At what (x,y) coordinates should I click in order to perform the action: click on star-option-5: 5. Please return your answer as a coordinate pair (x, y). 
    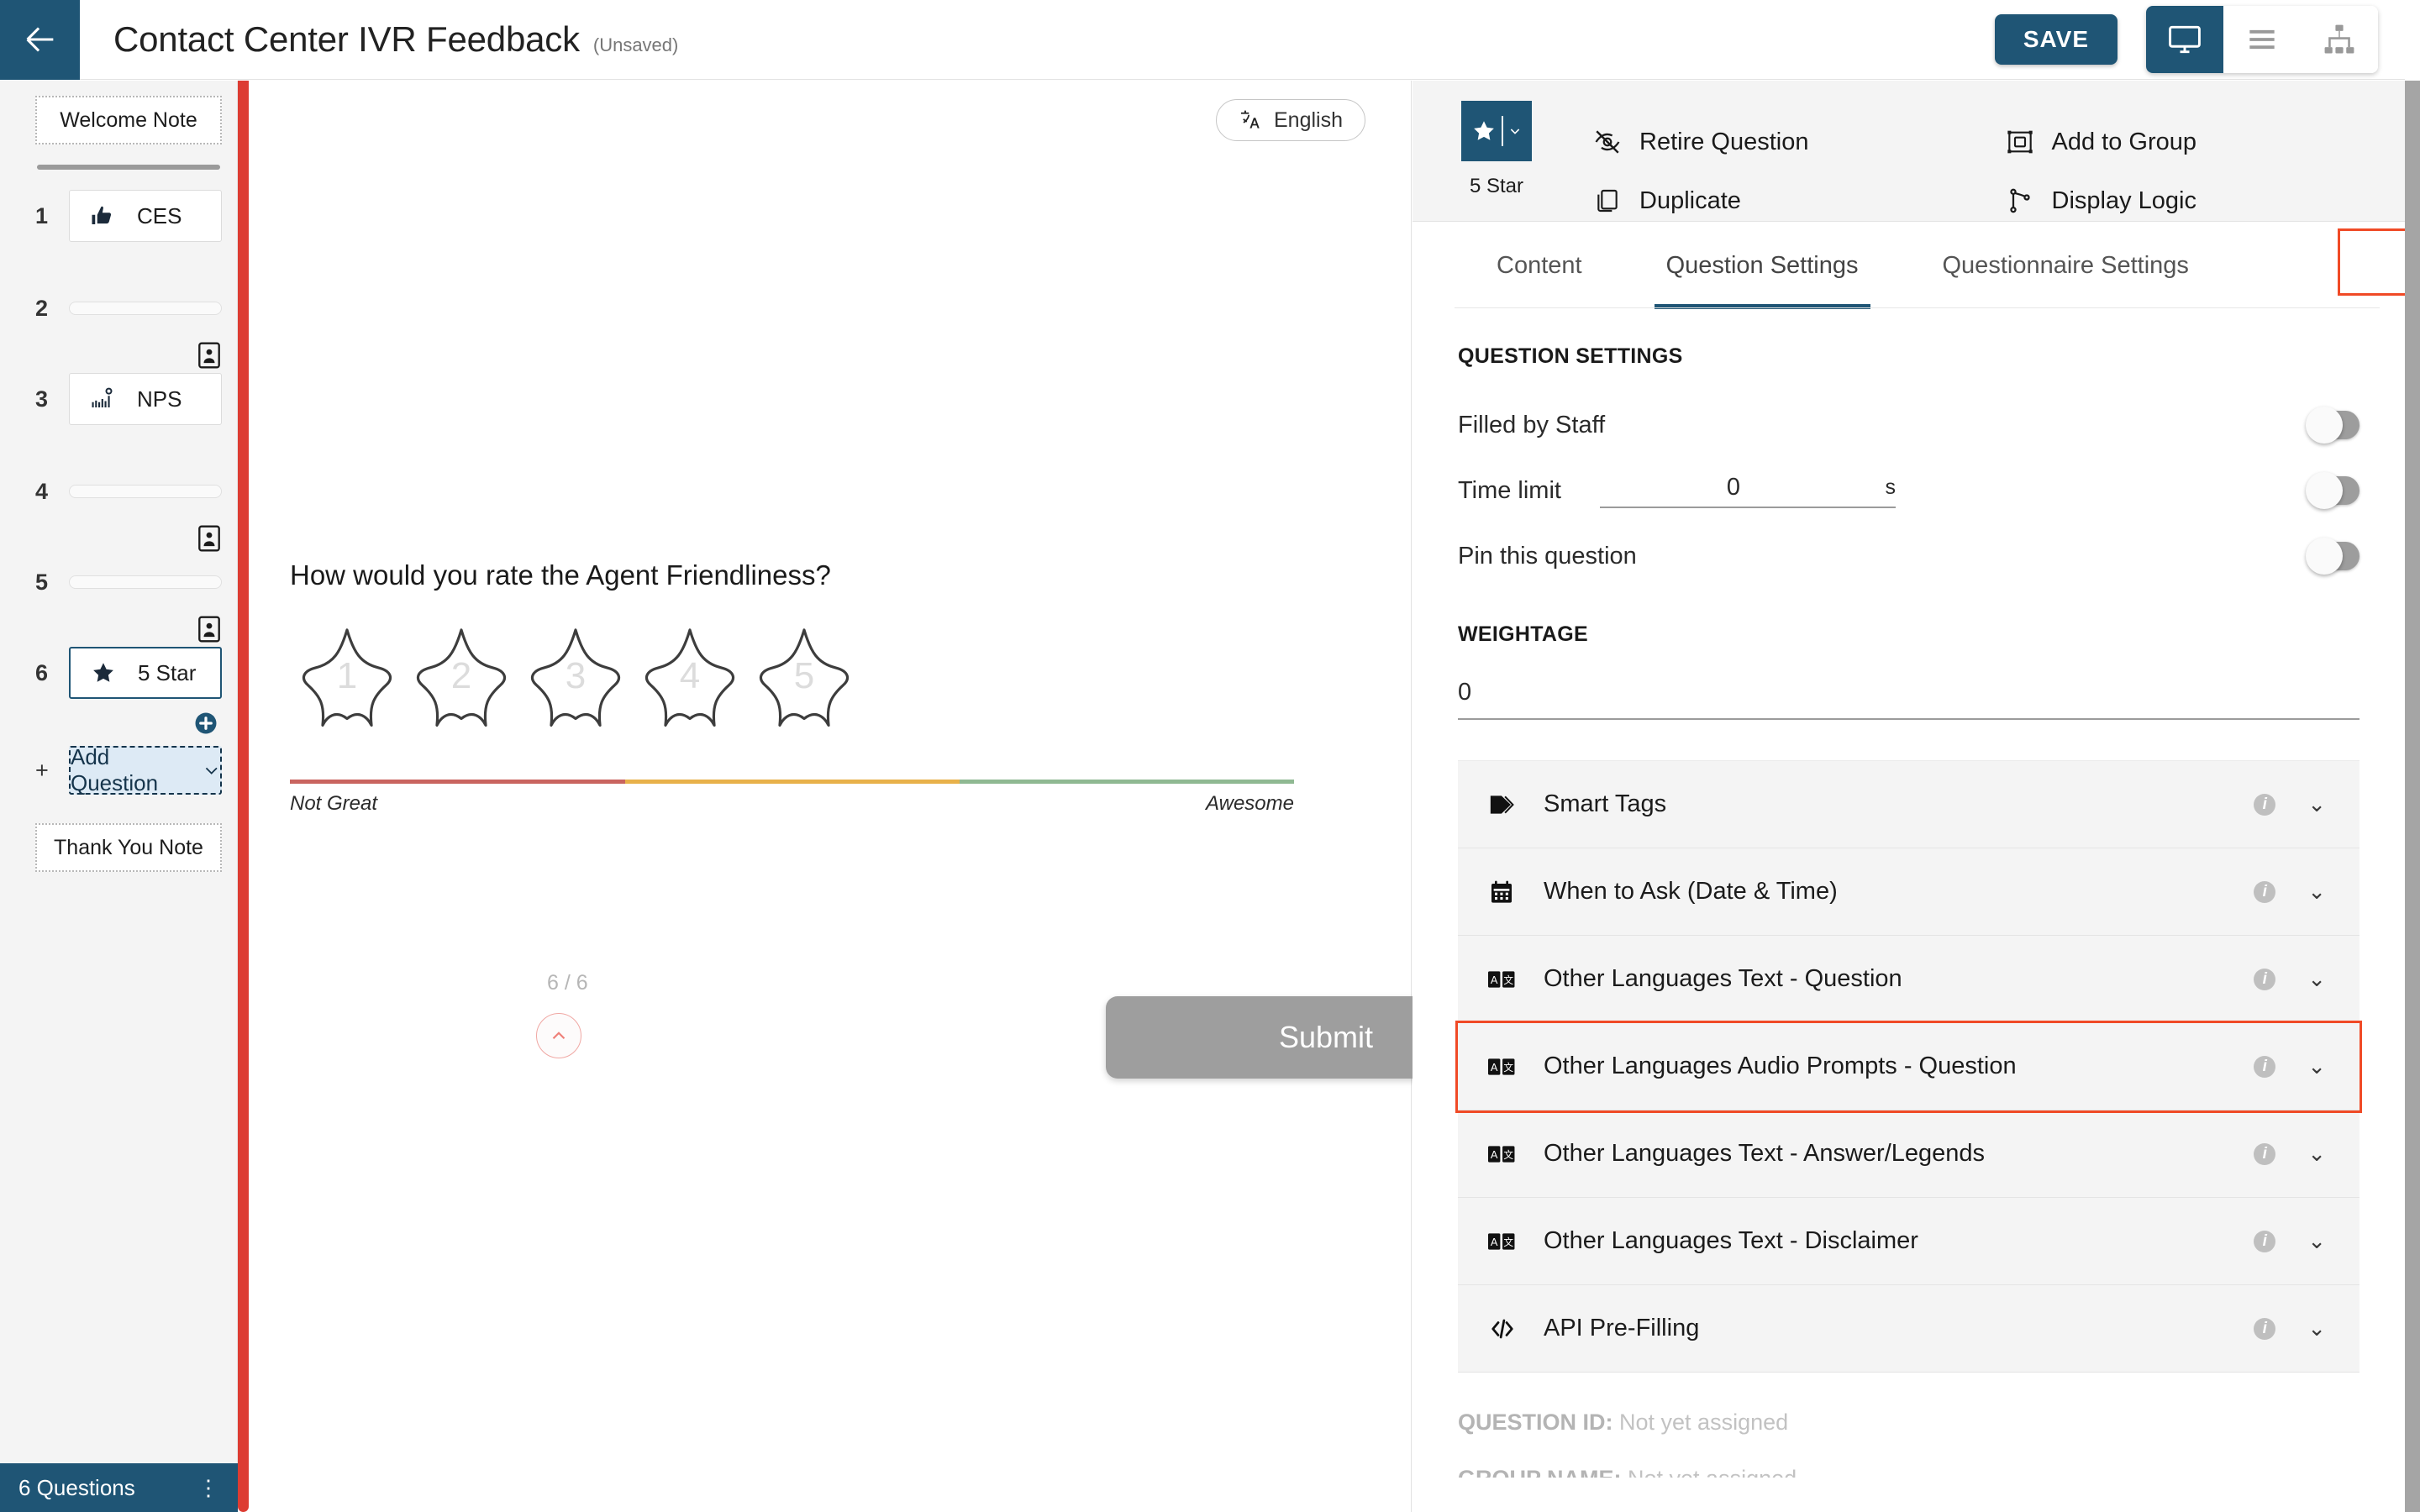
    Looking at the image, I should click on (804, 678).